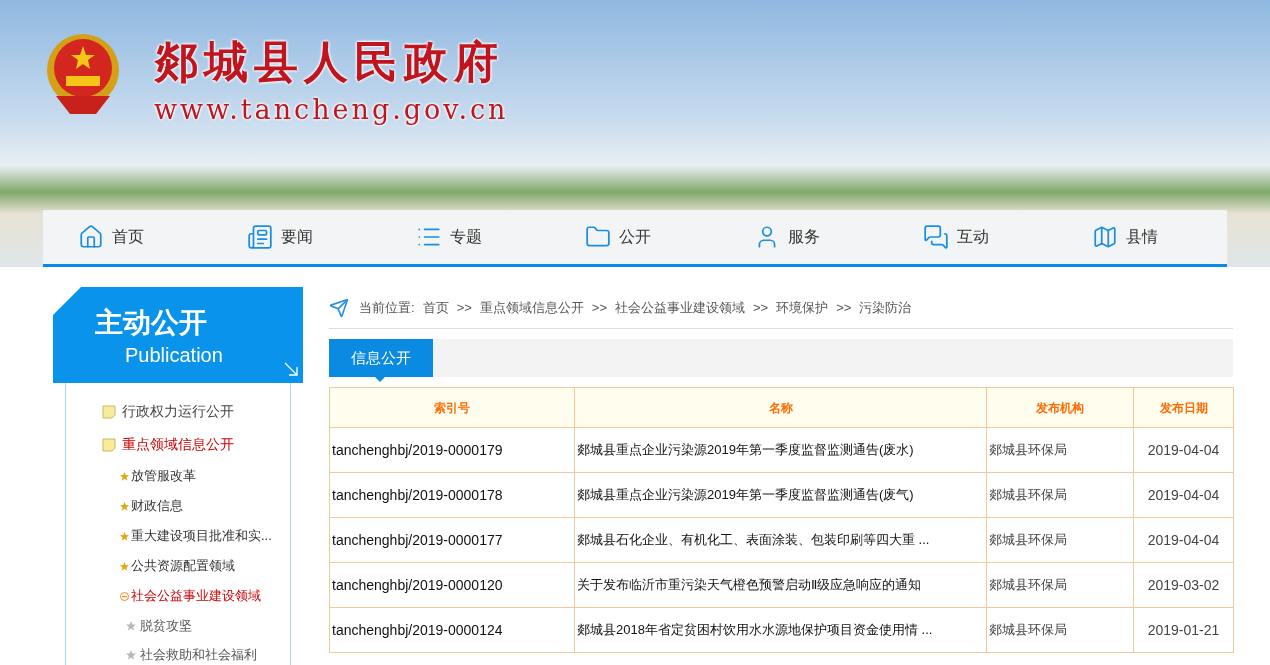 This screenshot has width=1270, height=665. I want to click on breadcrumb-label: 当前位置:, so click(387, 307).